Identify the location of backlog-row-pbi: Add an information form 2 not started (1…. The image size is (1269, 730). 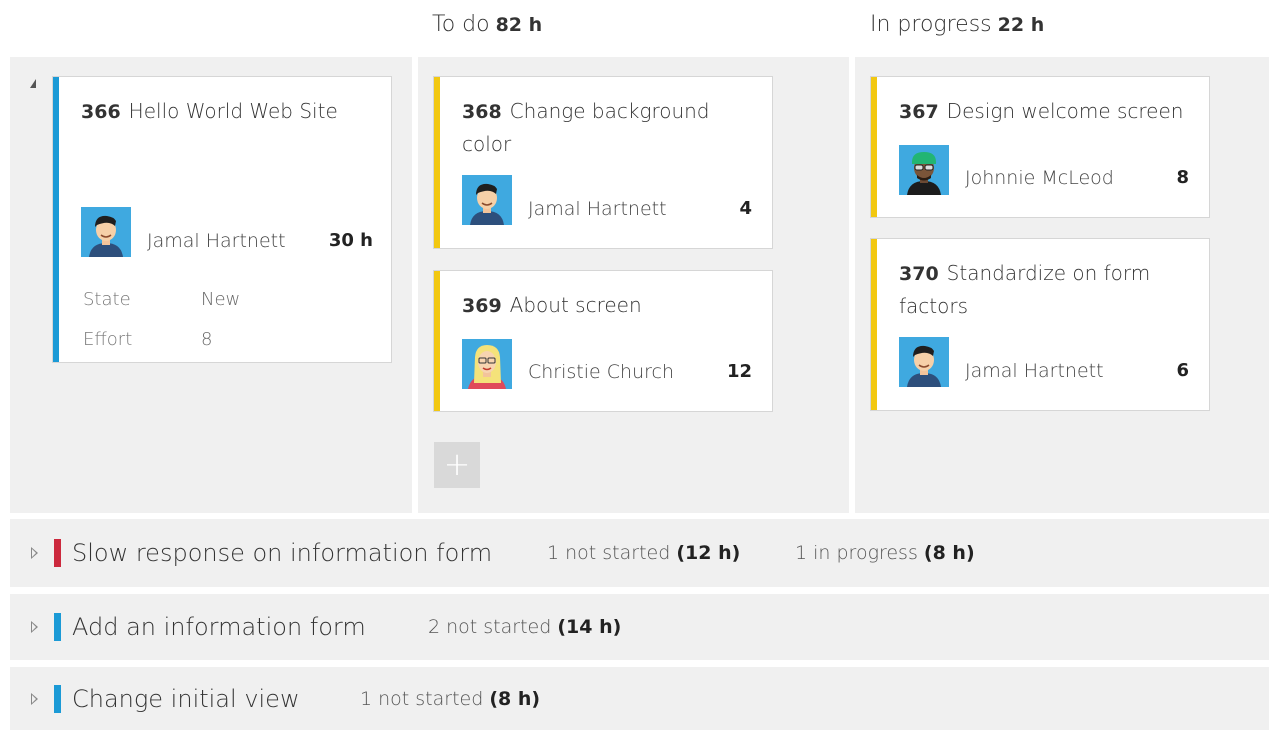
(639, 627).